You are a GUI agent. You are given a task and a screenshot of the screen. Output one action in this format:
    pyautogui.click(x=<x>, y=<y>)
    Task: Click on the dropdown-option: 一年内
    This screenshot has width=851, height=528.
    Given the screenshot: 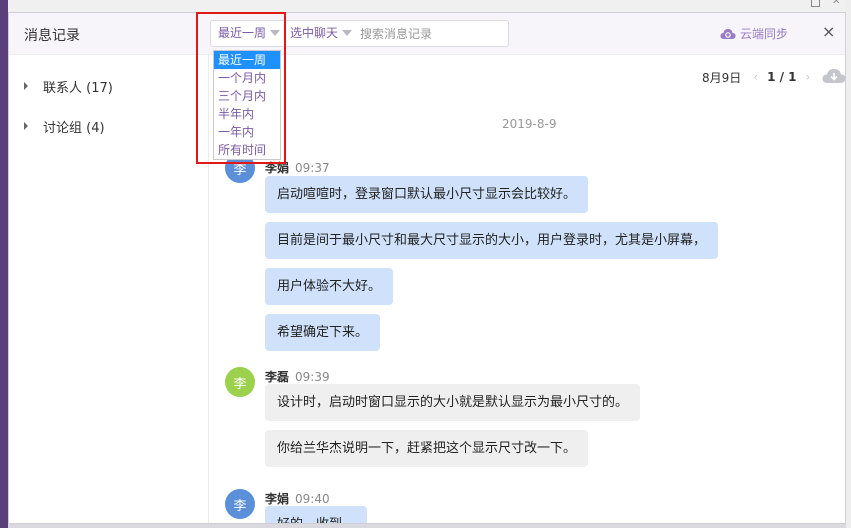 What is the action you would take?
    pyautogui.click(x=247, y=132)
    